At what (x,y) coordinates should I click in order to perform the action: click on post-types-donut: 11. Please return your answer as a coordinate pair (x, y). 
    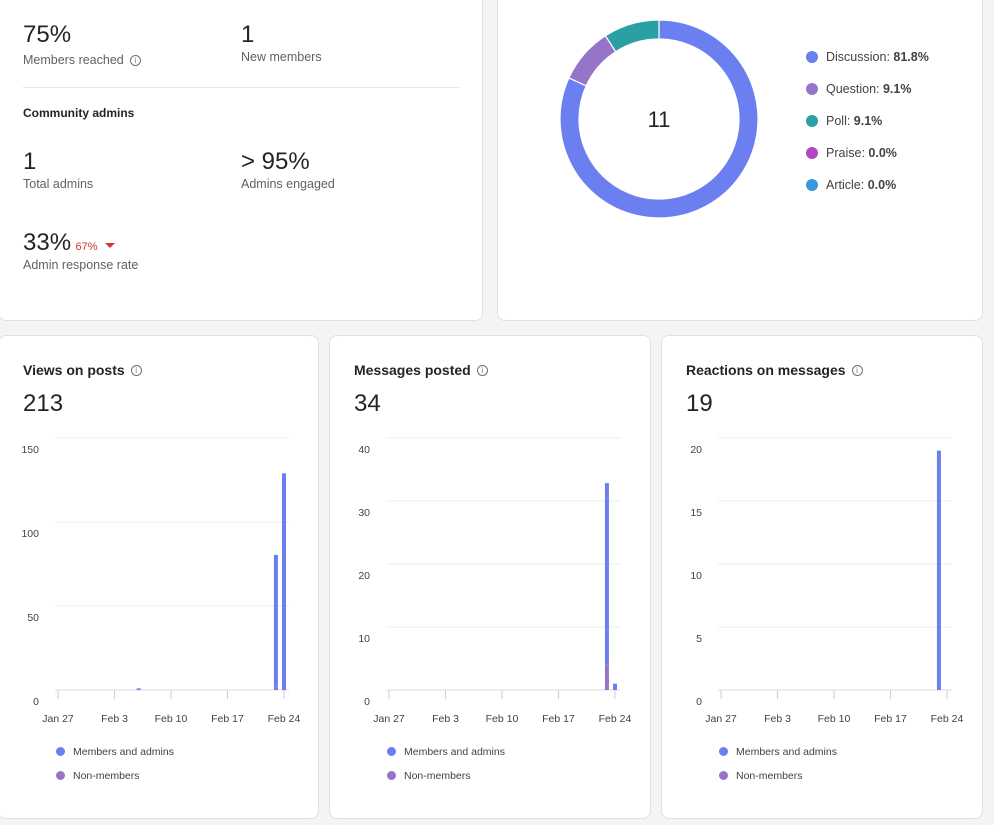
    Looking at the image, I should click on (659, 119).